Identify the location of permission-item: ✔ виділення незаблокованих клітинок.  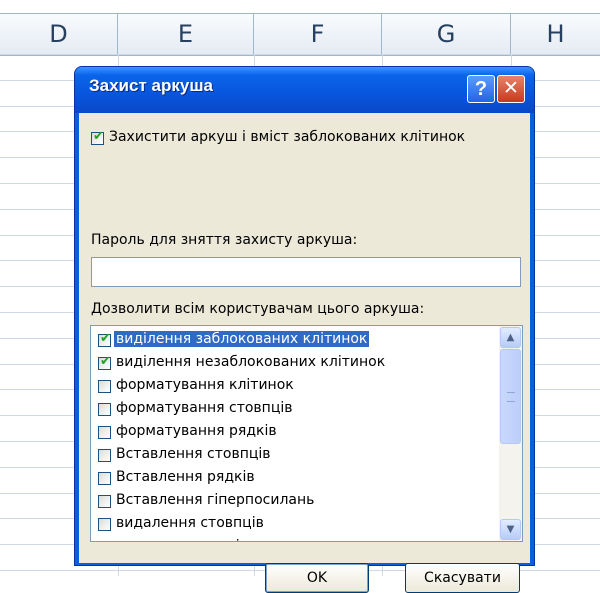
(295, 363).